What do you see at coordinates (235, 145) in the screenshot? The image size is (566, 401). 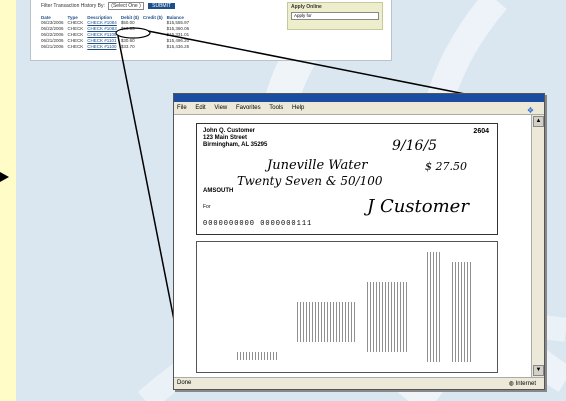 I see `payer-city: Birmingham, AL 35295` at bounding box center [235, 145].